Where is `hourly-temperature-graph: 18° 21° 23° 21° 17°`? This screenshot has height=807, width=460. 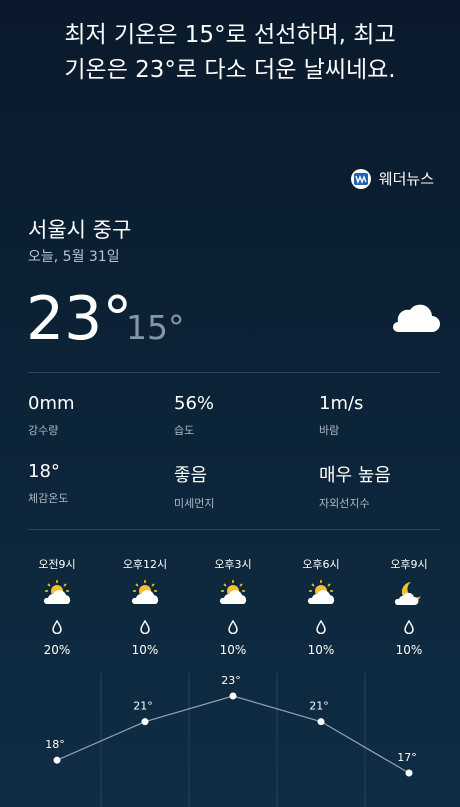
hourly-temperature-graph: 18° 21° 23° 21° 17° is located at coordinates (231, 740).